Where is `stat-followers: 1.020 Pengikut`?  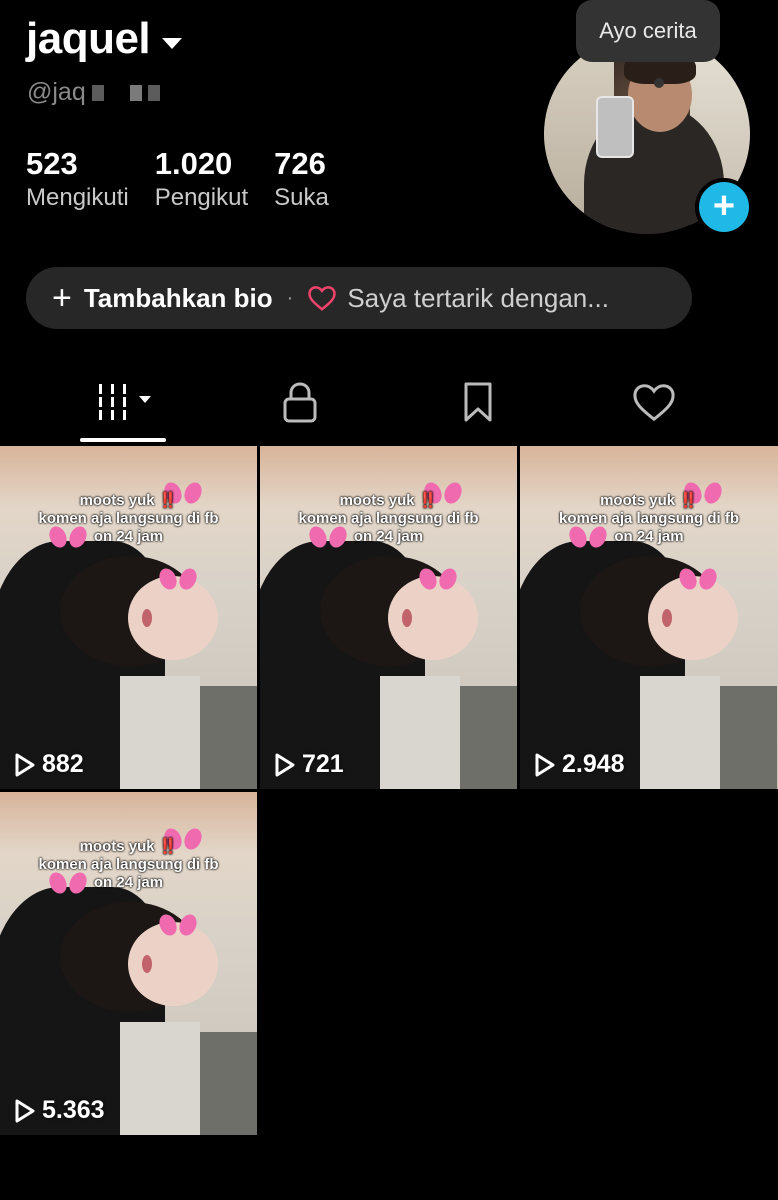
stat-followers: 1.020 Pengikut is located at coordinates (201, 180).